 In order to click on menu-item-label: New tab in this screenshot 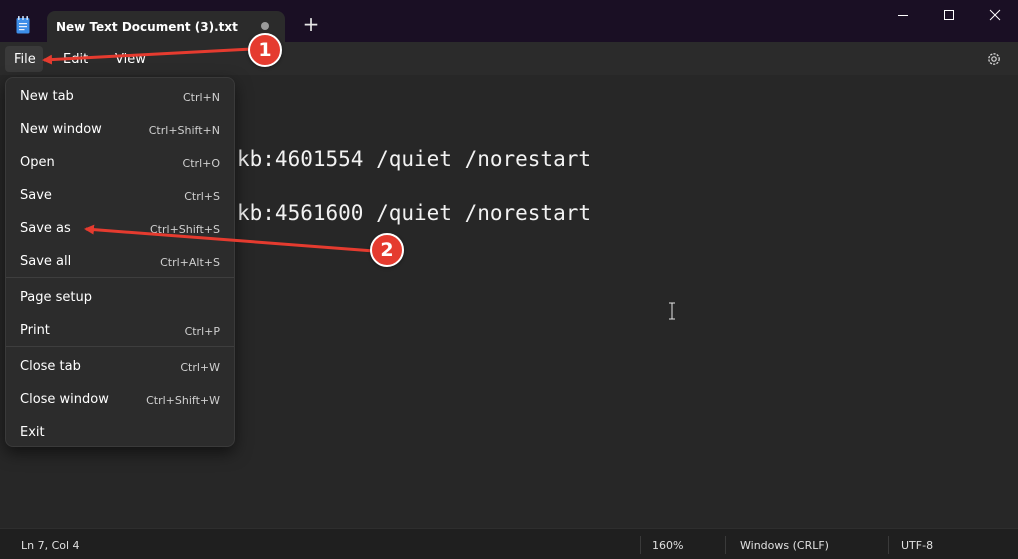, I will do `click(47, 96)`.